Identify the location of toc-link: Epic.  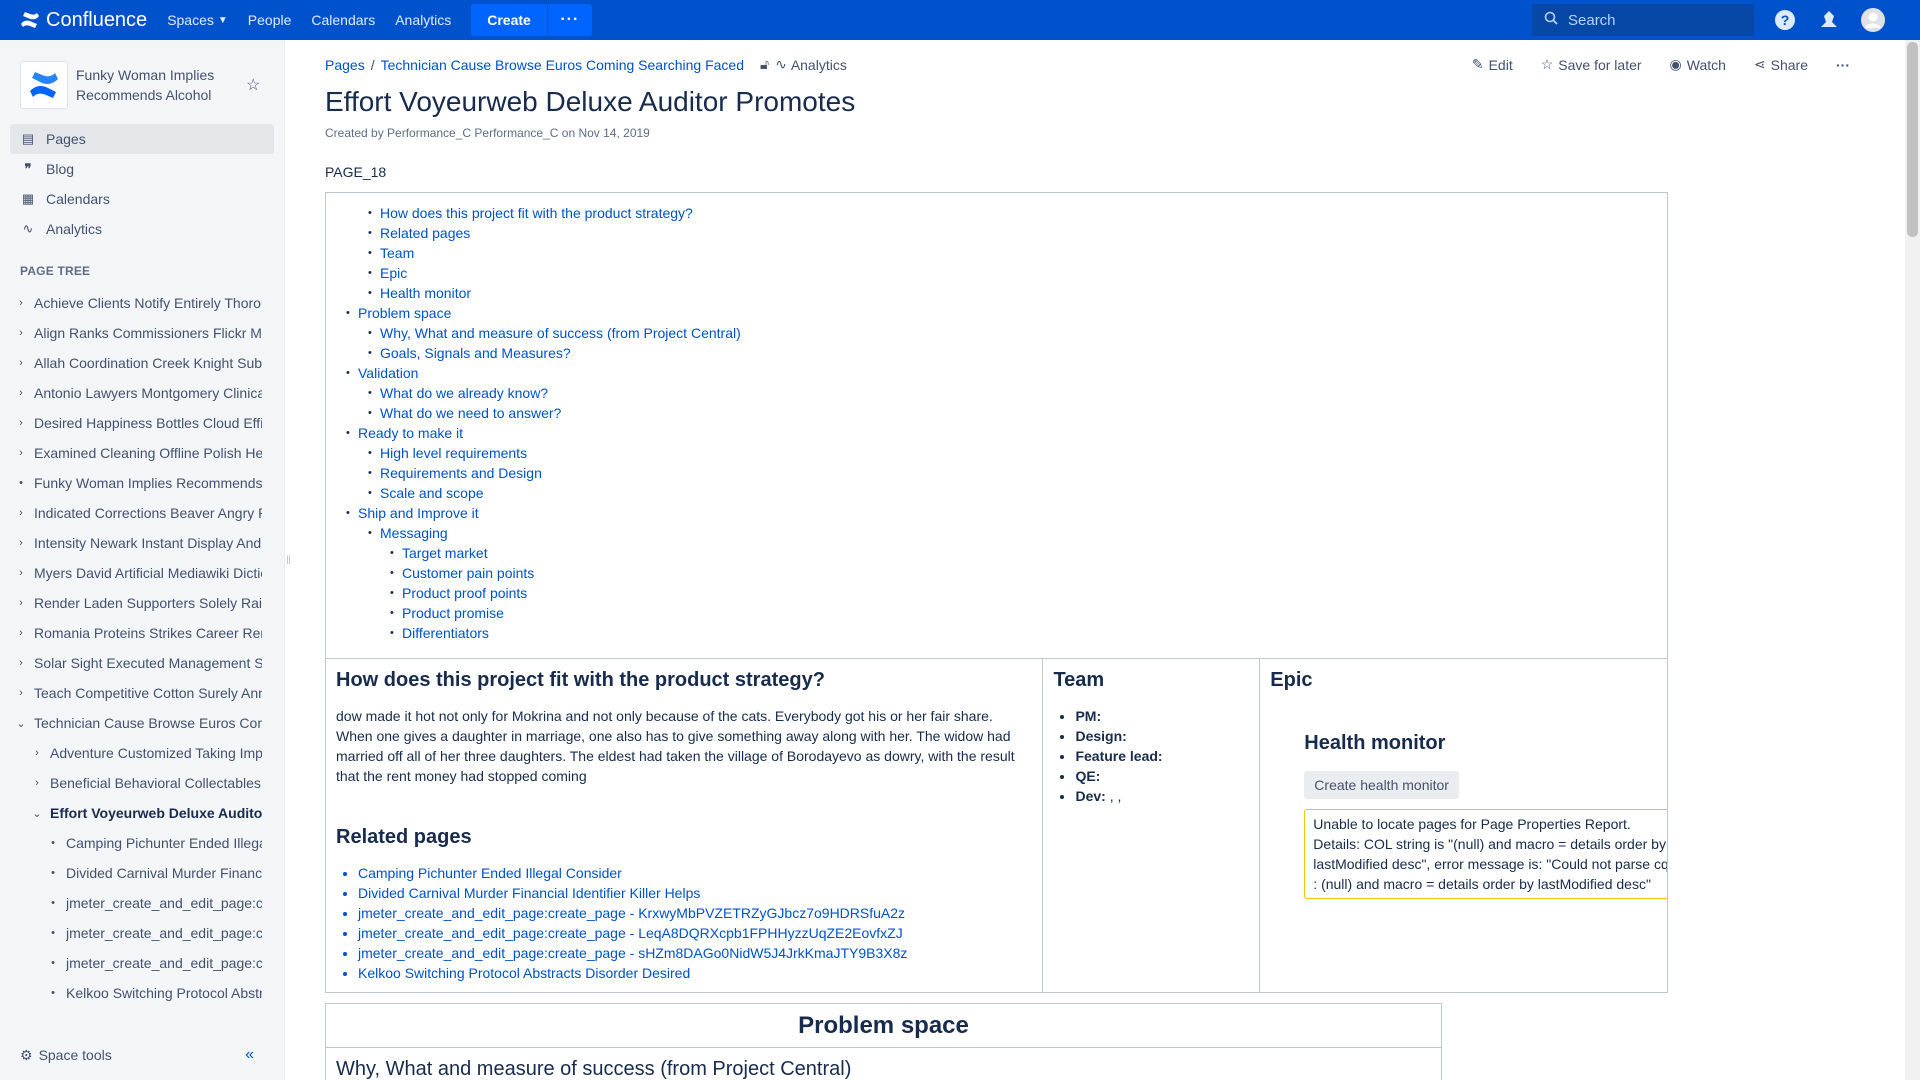
(1014, 273).